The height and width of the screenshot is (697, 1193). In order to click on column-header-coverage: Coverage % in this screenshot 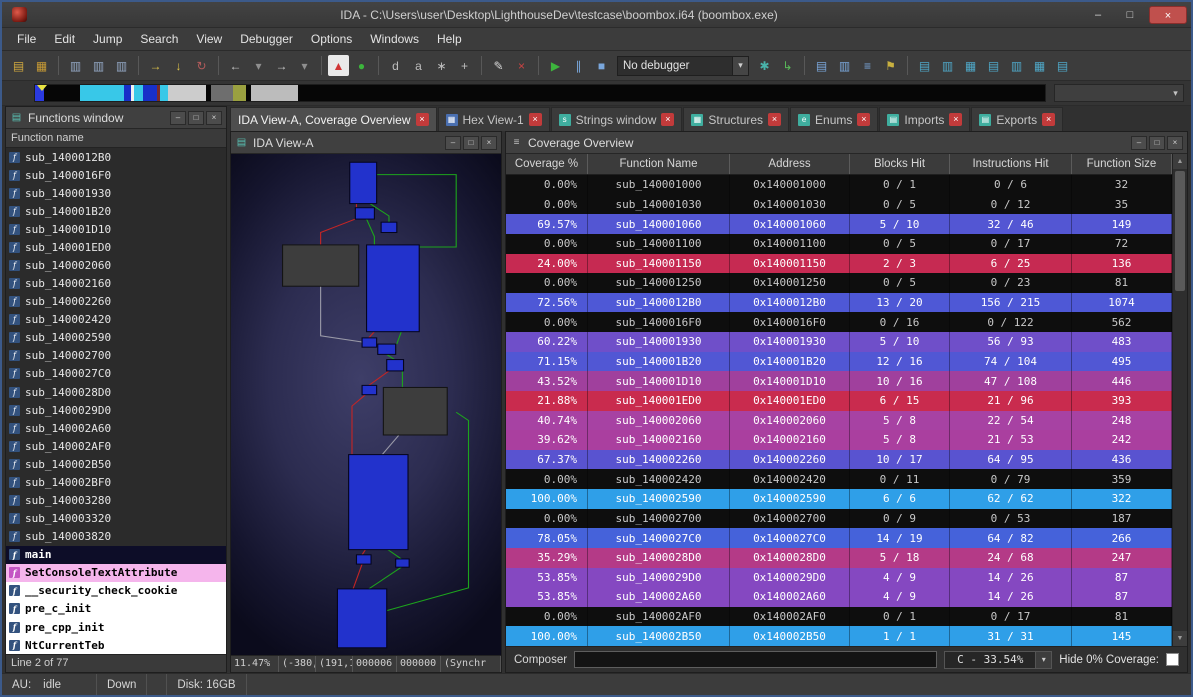, I will do `click(547, 164)`.